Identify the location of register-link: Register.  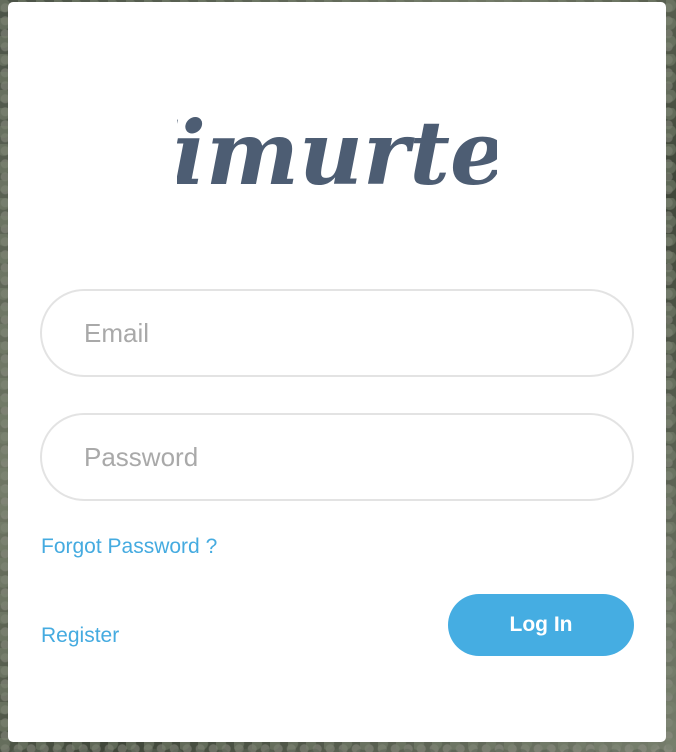
(80, 636).